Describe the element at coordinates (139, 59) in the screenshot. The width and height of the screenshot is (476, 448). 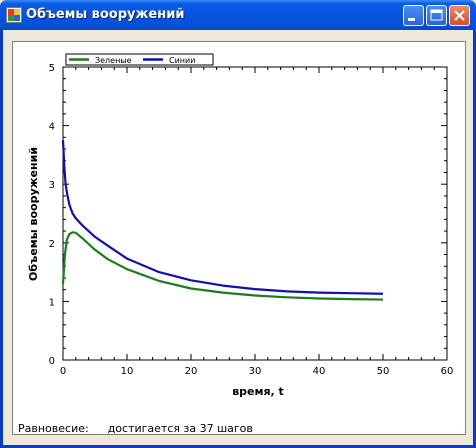
I see `chart-legend: Зеленые Синии` at that location.